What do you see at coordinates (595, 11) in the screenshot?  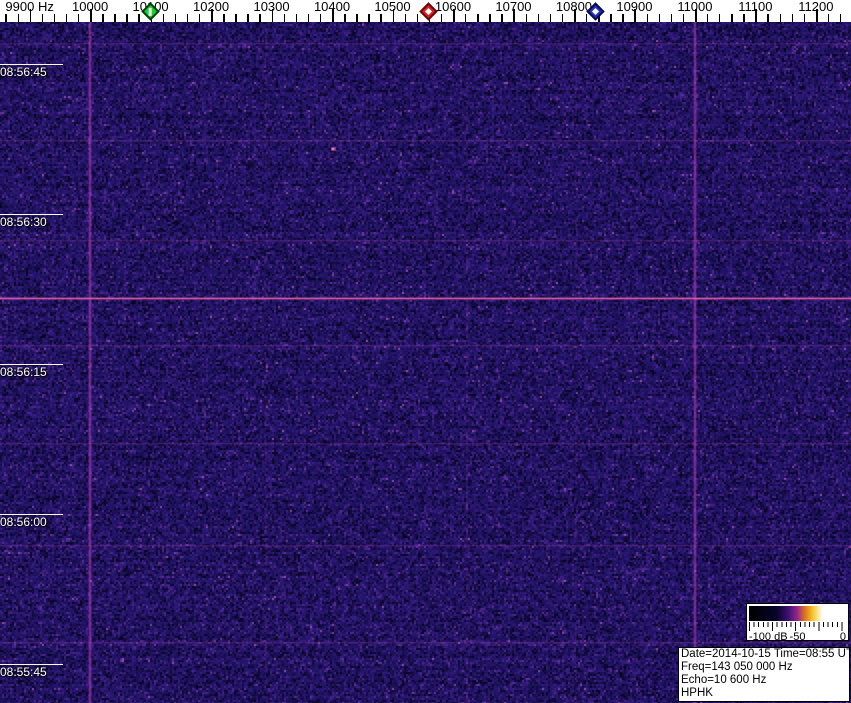 I see `blue-diamond-center` at bounding box center [595, 11].